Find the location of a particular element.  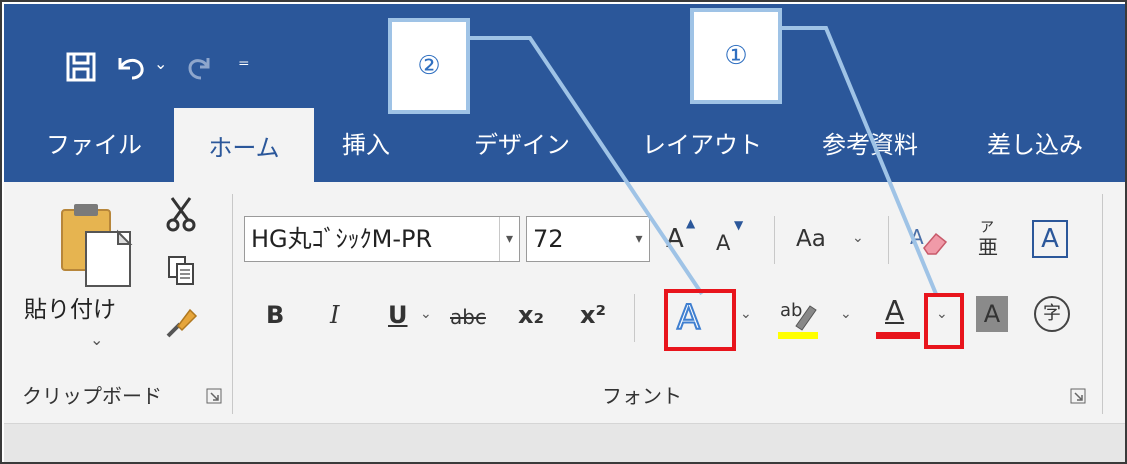

callout-one: ① is located at coordinates (736, 56).